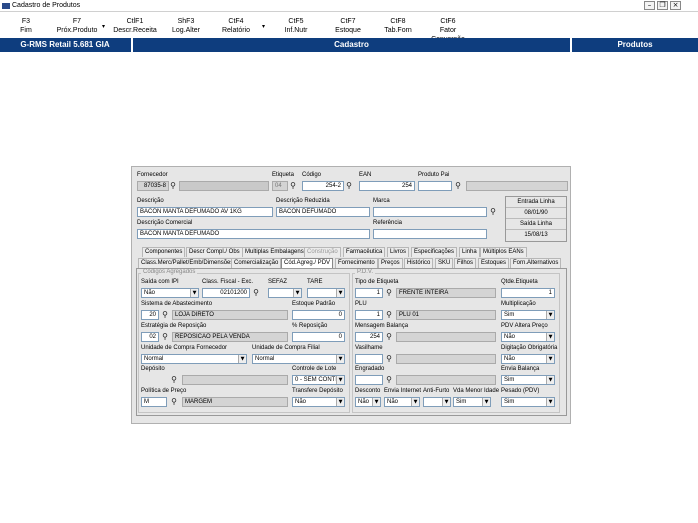 This screenshot has width=698, height=523. Describe the element at coordinates (256, 263) in the screenshot. I see `tab-comercializacao: Comercialização` at that location.